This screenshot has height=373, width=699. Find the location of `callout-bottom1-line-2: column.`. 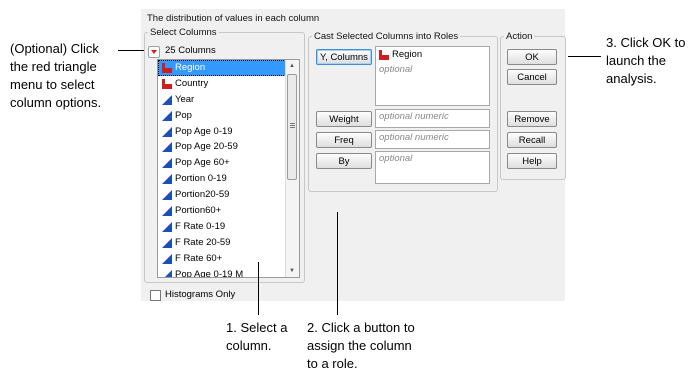

callout-bottom1-line-2: column. is located at coordinates (249, 345).